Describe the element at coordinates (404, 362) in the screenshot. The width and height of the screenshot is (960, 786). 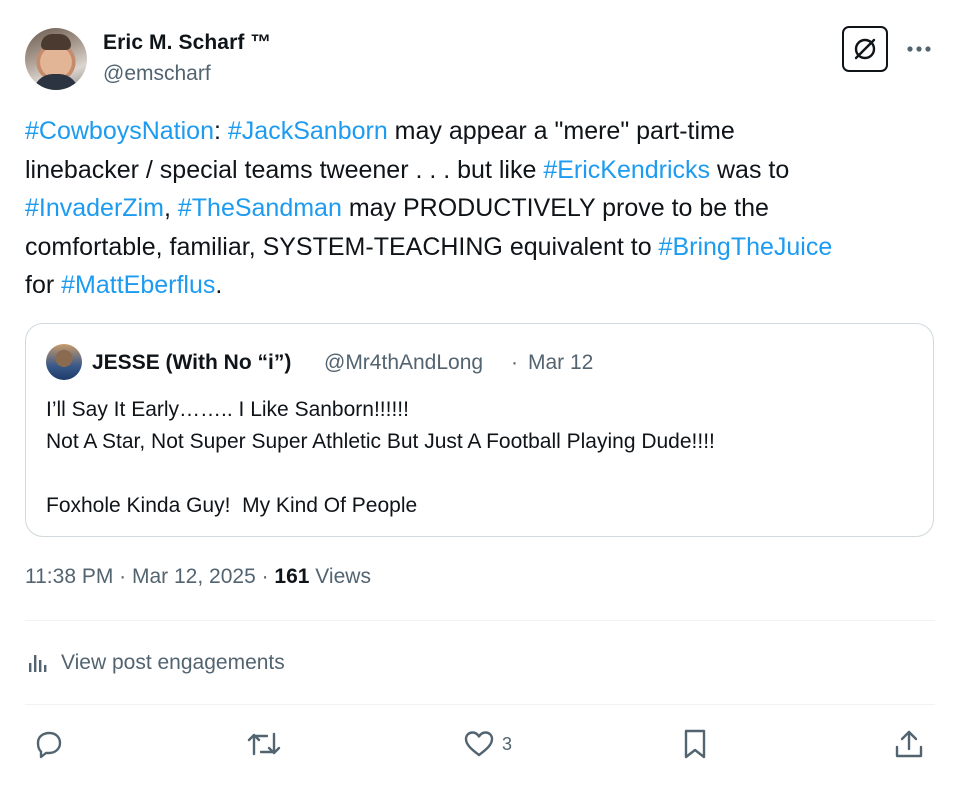
I see `quoted-author-handle: @Mr4thAndLong` at that location.